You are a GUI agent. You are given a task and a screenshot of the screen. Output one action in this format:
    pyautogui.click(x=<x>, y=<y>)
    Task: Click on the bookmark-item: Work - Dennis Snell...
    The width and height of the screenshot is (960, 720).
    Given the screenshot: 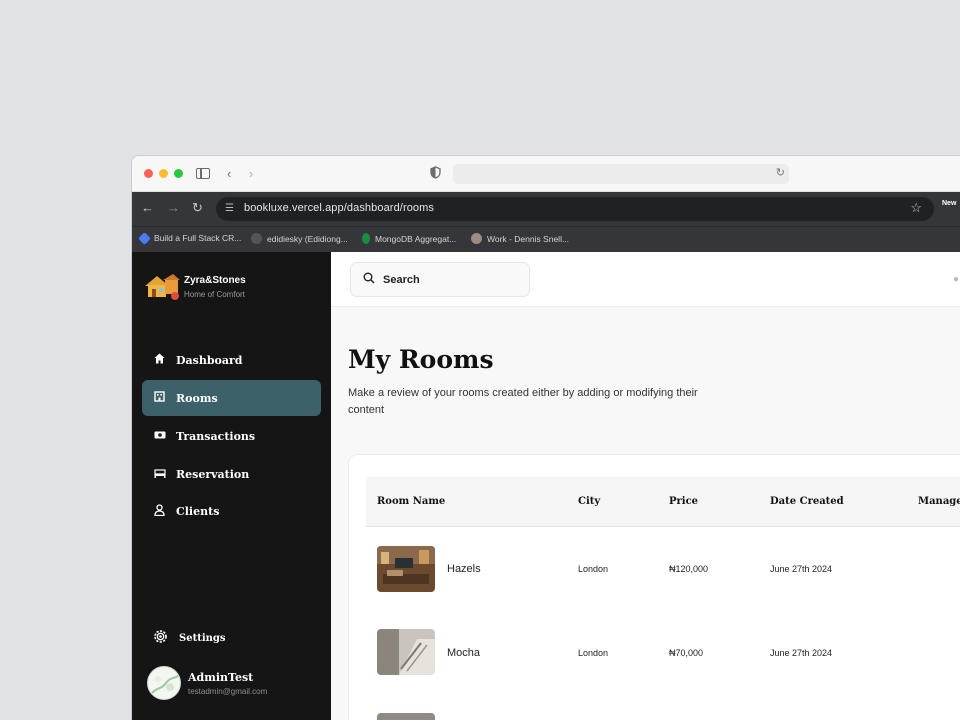 What is the action you would take?
    pyautogui.click(x=520, y=238)
    